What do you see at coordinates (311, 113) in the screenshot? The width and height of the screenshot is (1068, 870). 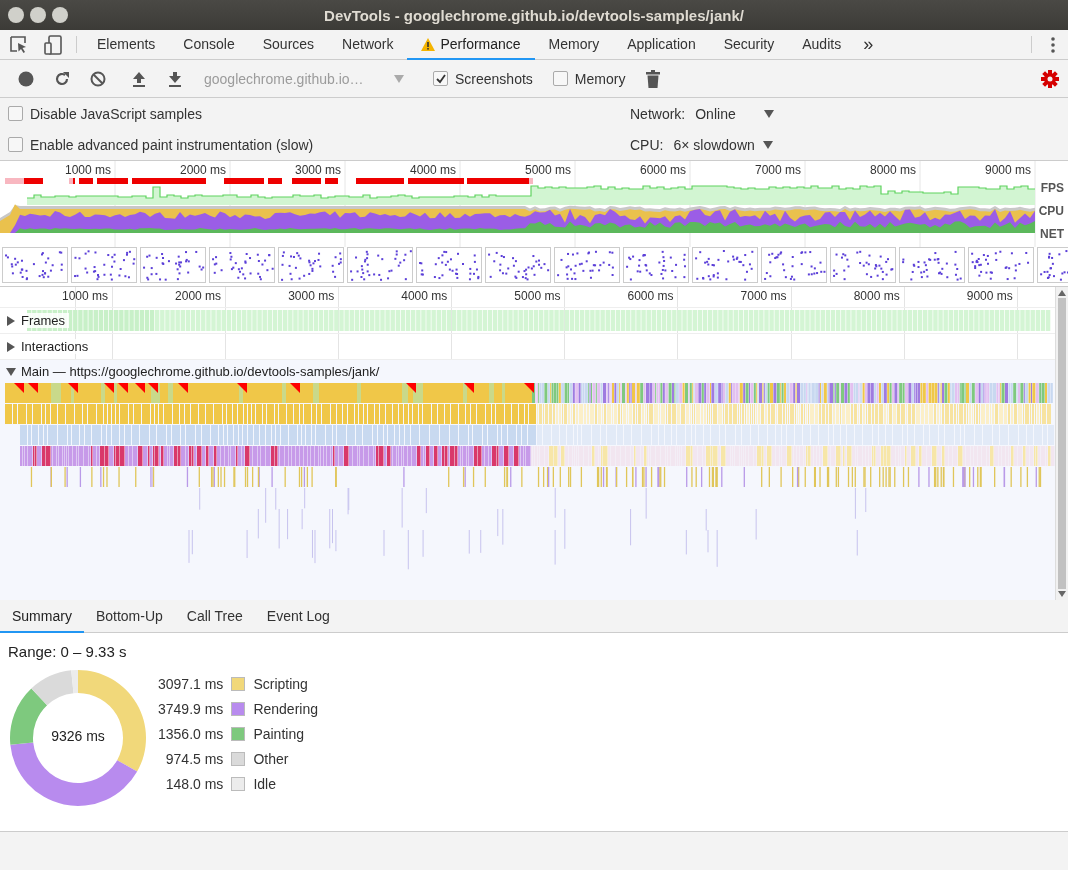 I see `checkbox: Disable JavaScript samples` at bounding box center [311, 113].